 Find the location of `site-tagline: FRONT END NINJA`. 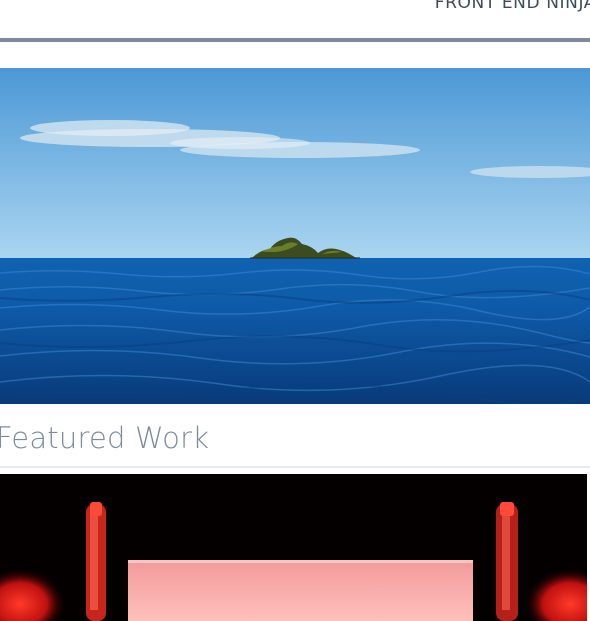

site-tagline: FRONT END NINJA is located at coordinates (512, 6).